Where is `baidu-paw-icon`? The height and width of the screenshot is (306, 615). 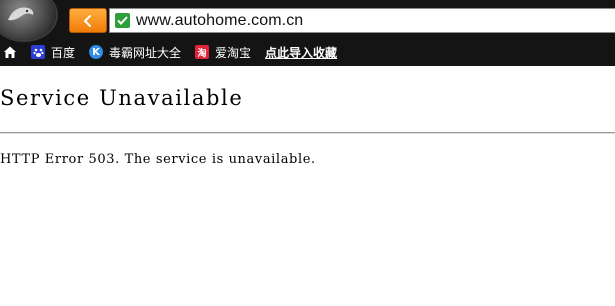
baidu-paw-icon is located at coordinates (38, 52).